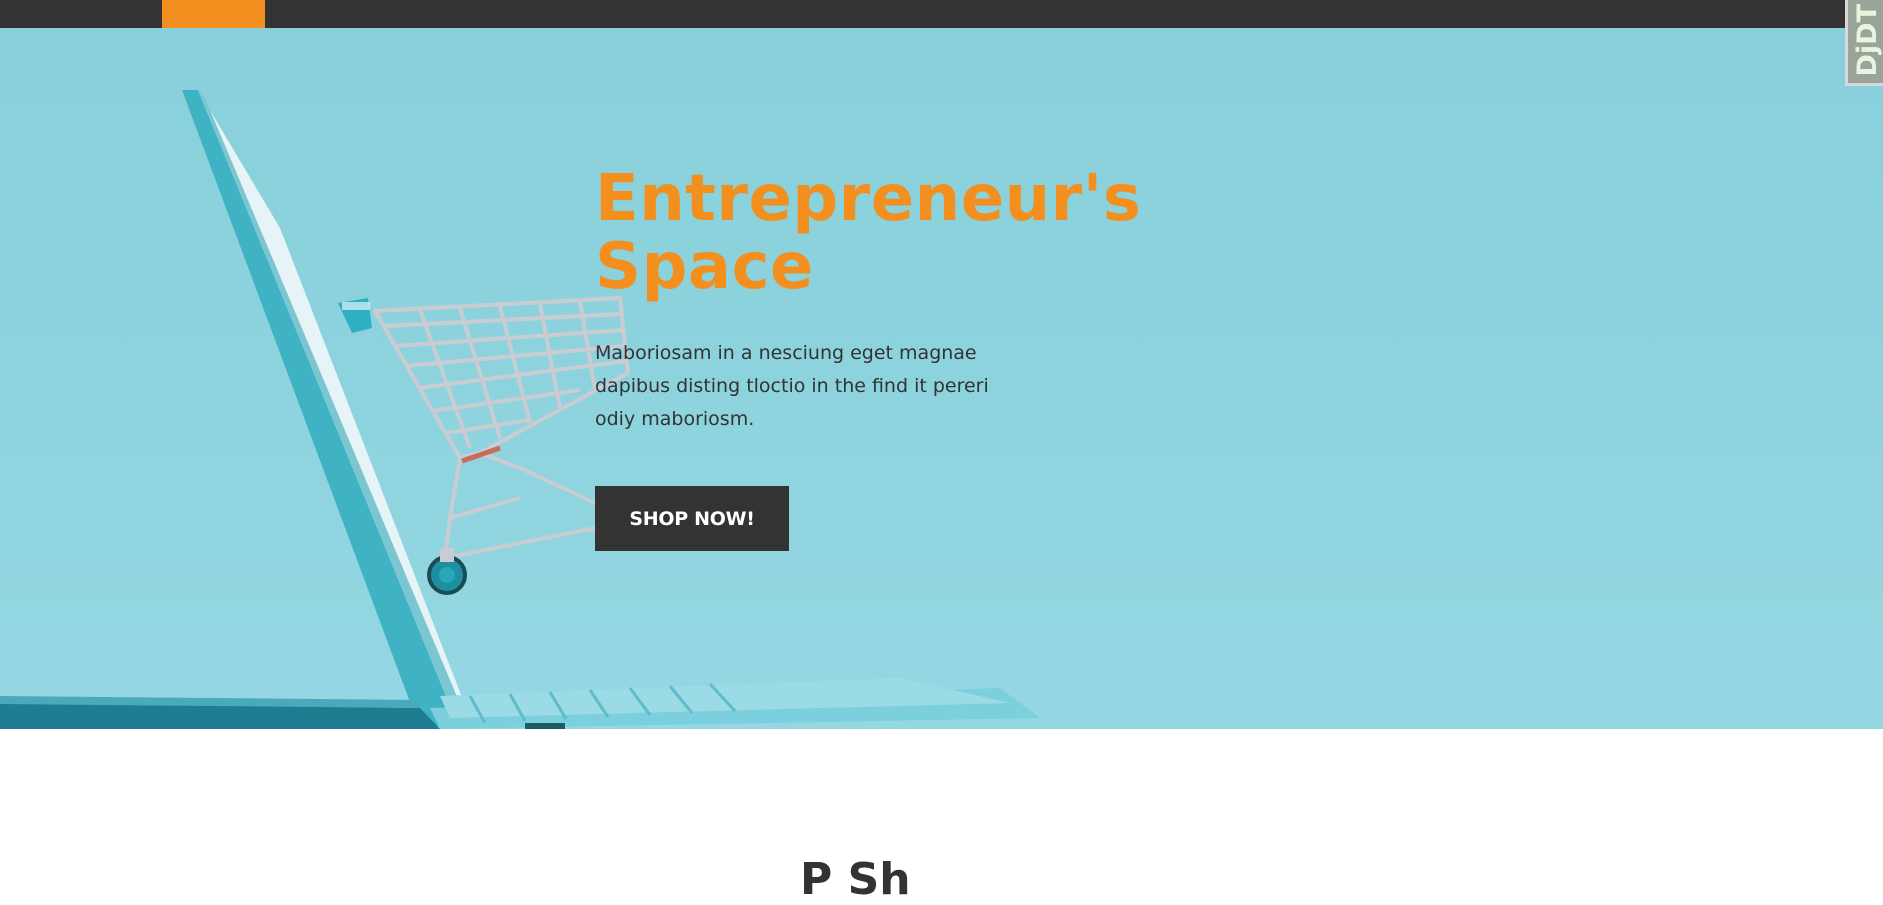  I want to click on hero-title-line-1: Entrepreneur's, so click(868, 199).